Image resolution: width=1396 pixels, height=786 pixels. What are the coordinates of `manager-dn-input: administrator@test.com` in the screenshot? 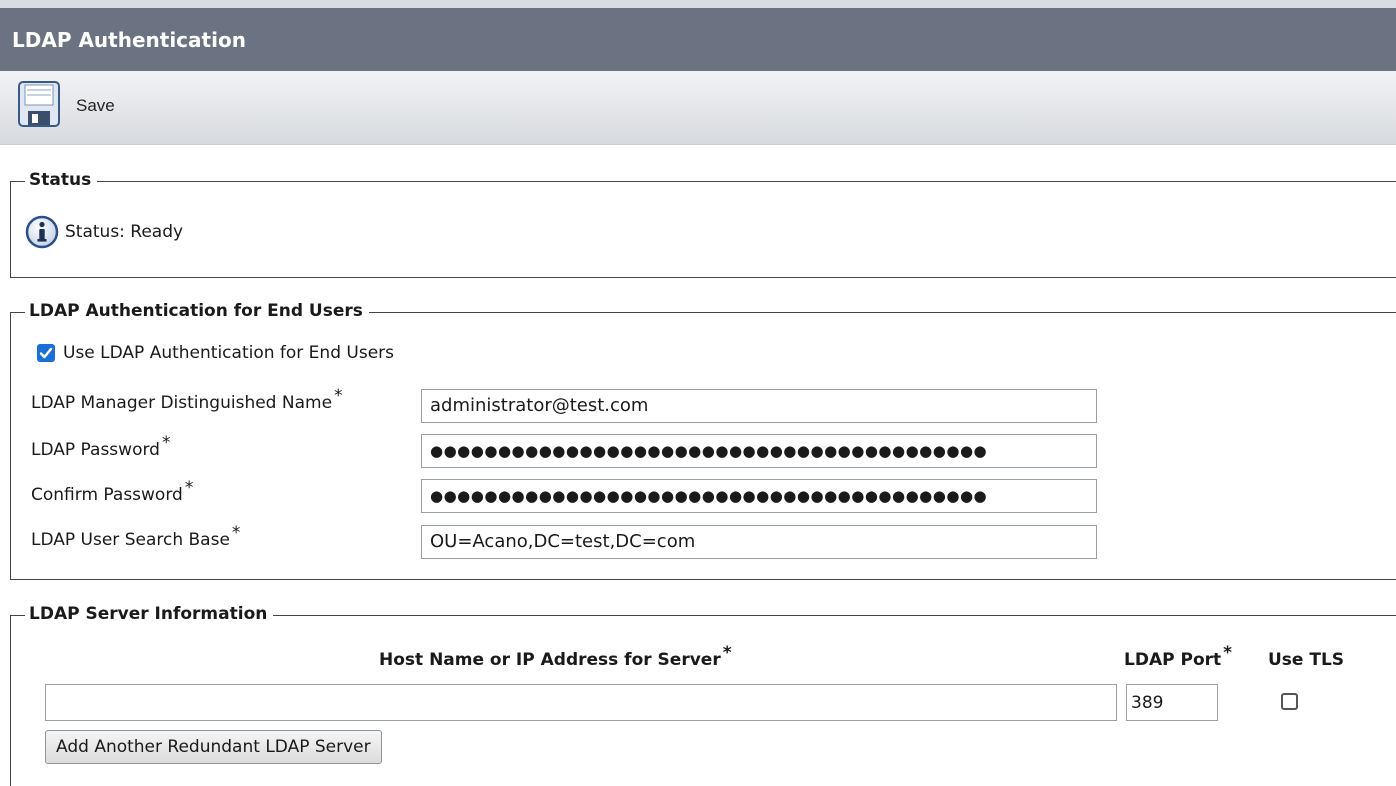 It's located at (759, 406).